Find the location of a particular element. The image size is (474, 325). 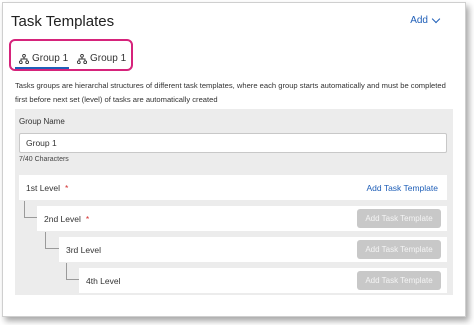

level-label: 3rd Level is located at coordinates (83, 250).